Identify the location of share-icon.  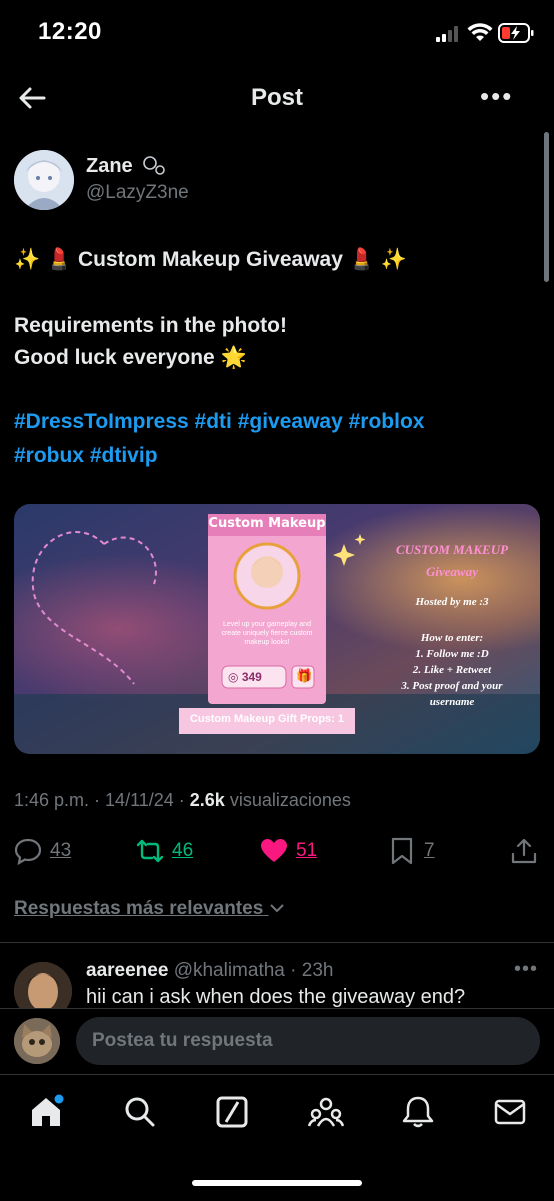
(524, 851).